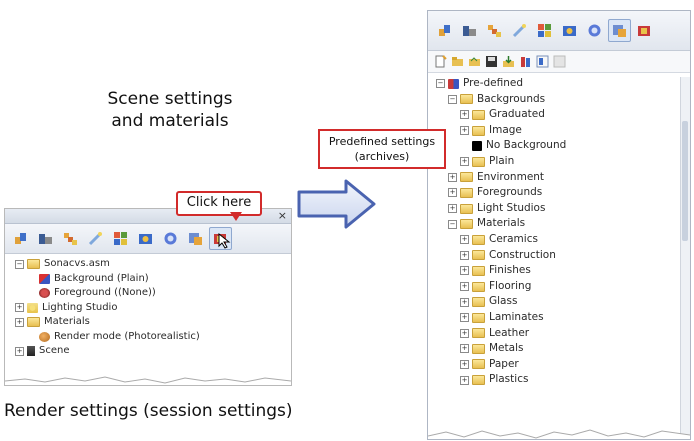 This screenshot has width=694, height=441. Describe the element at coordinates (457, 61) in the screenshot. I see `open-folder-icon` at that location.